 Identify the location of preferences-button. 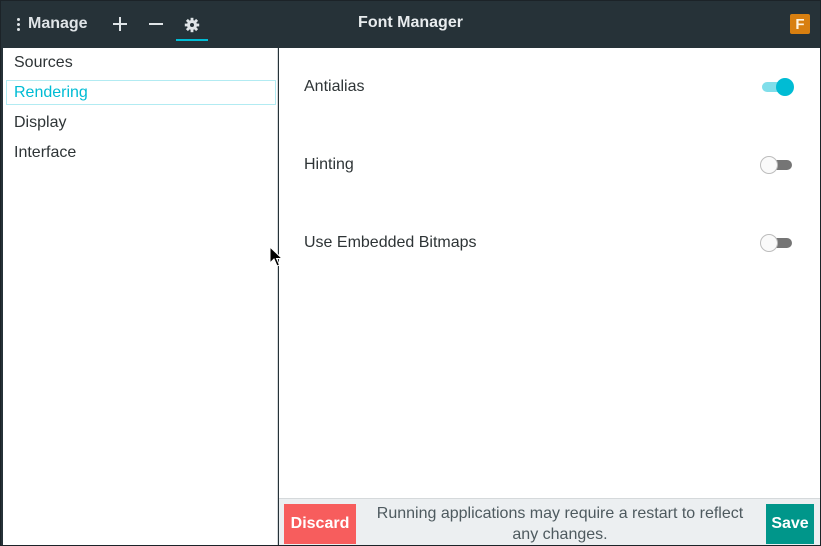
(192, 26).